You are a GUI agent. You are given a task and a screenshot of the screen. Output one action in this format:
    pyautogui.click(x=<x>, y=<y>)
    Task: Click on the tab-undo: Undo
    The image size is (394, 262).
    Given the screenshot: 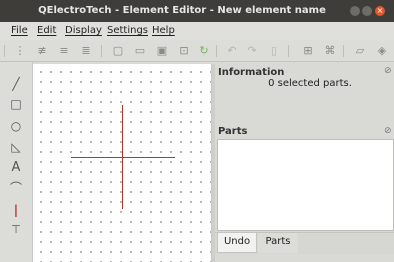 What is the action you would take?
    pyautogui.click(x=237, y=243)
    